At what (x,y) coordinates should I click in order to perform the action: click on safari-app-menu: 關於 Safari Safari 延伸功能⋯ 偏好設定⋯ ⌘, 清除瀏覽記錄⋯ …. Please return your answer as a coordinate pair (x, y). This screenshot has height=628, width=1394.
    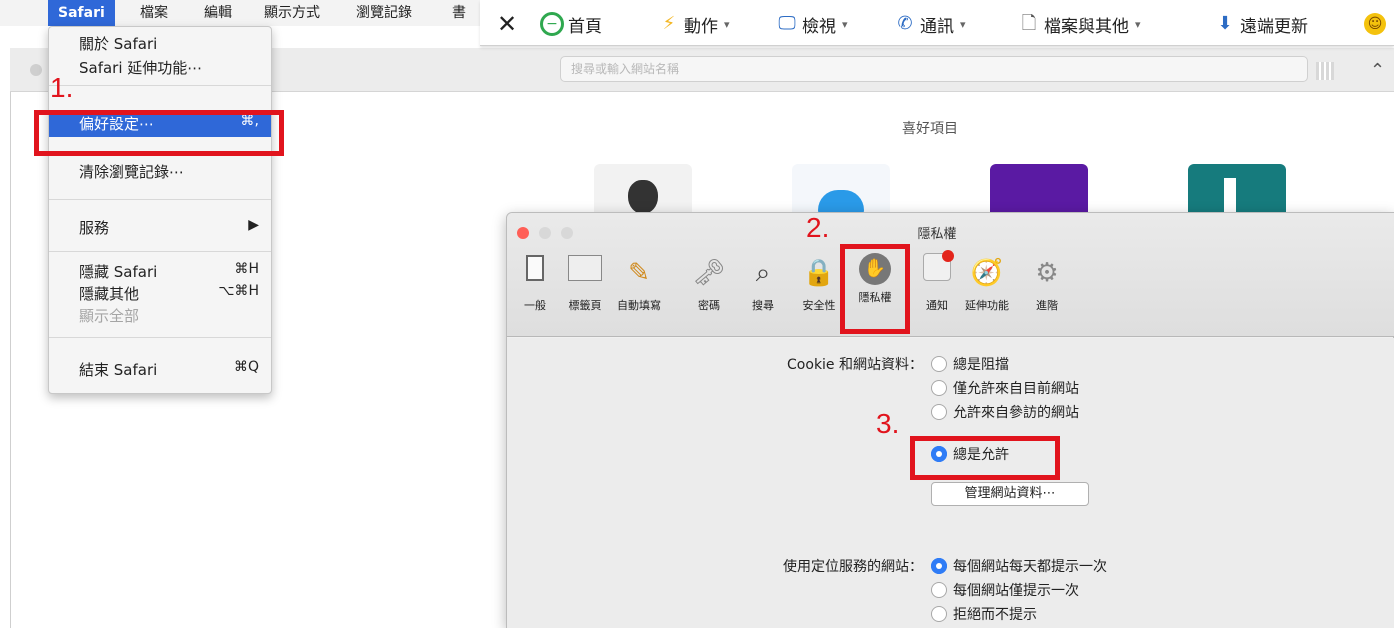
    Looking at the image, I should click on (160, 210).